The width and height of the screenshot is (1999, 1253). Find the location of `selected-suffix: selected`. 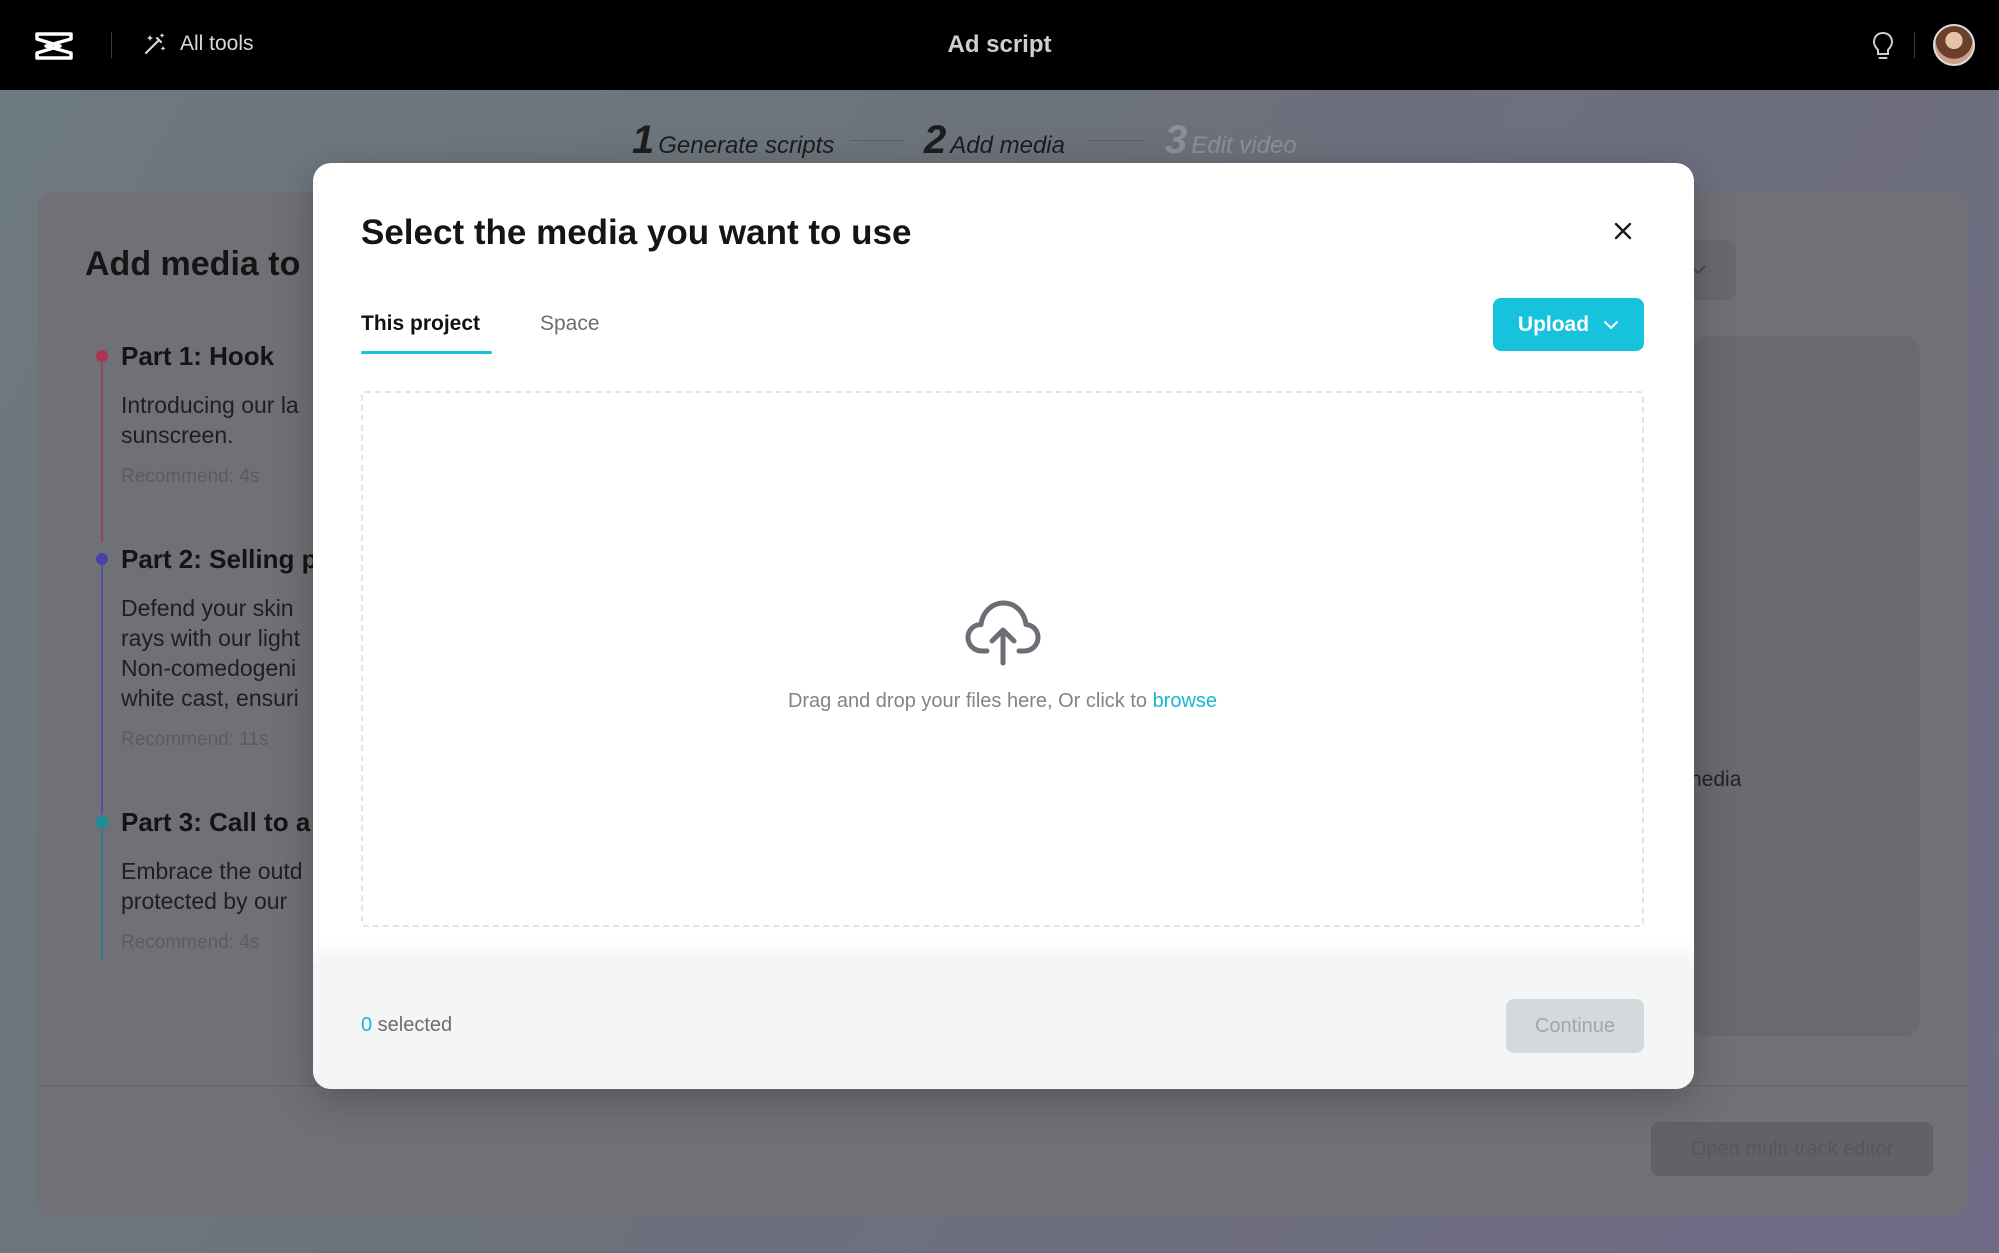

selected-suffix: selected is located at coordinates (412, 1025).